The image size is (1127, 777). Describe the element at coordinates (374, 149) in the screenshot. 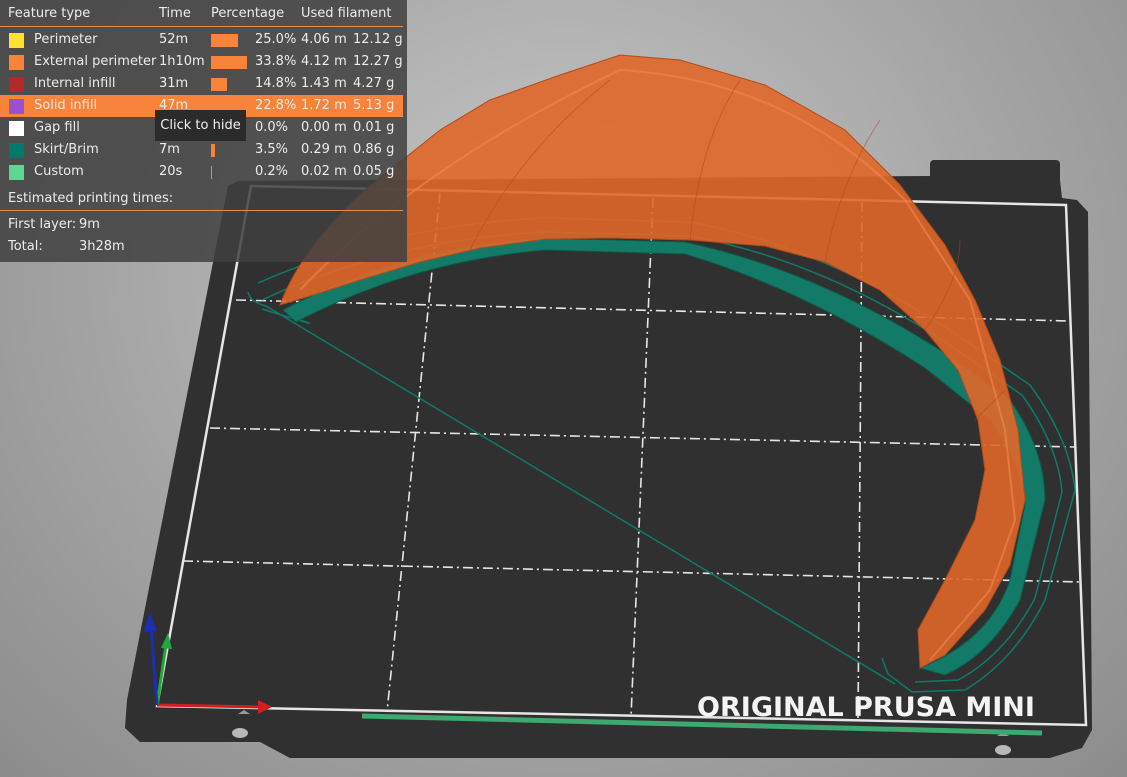

I see `feature-weight: 0.86 g` at that location.